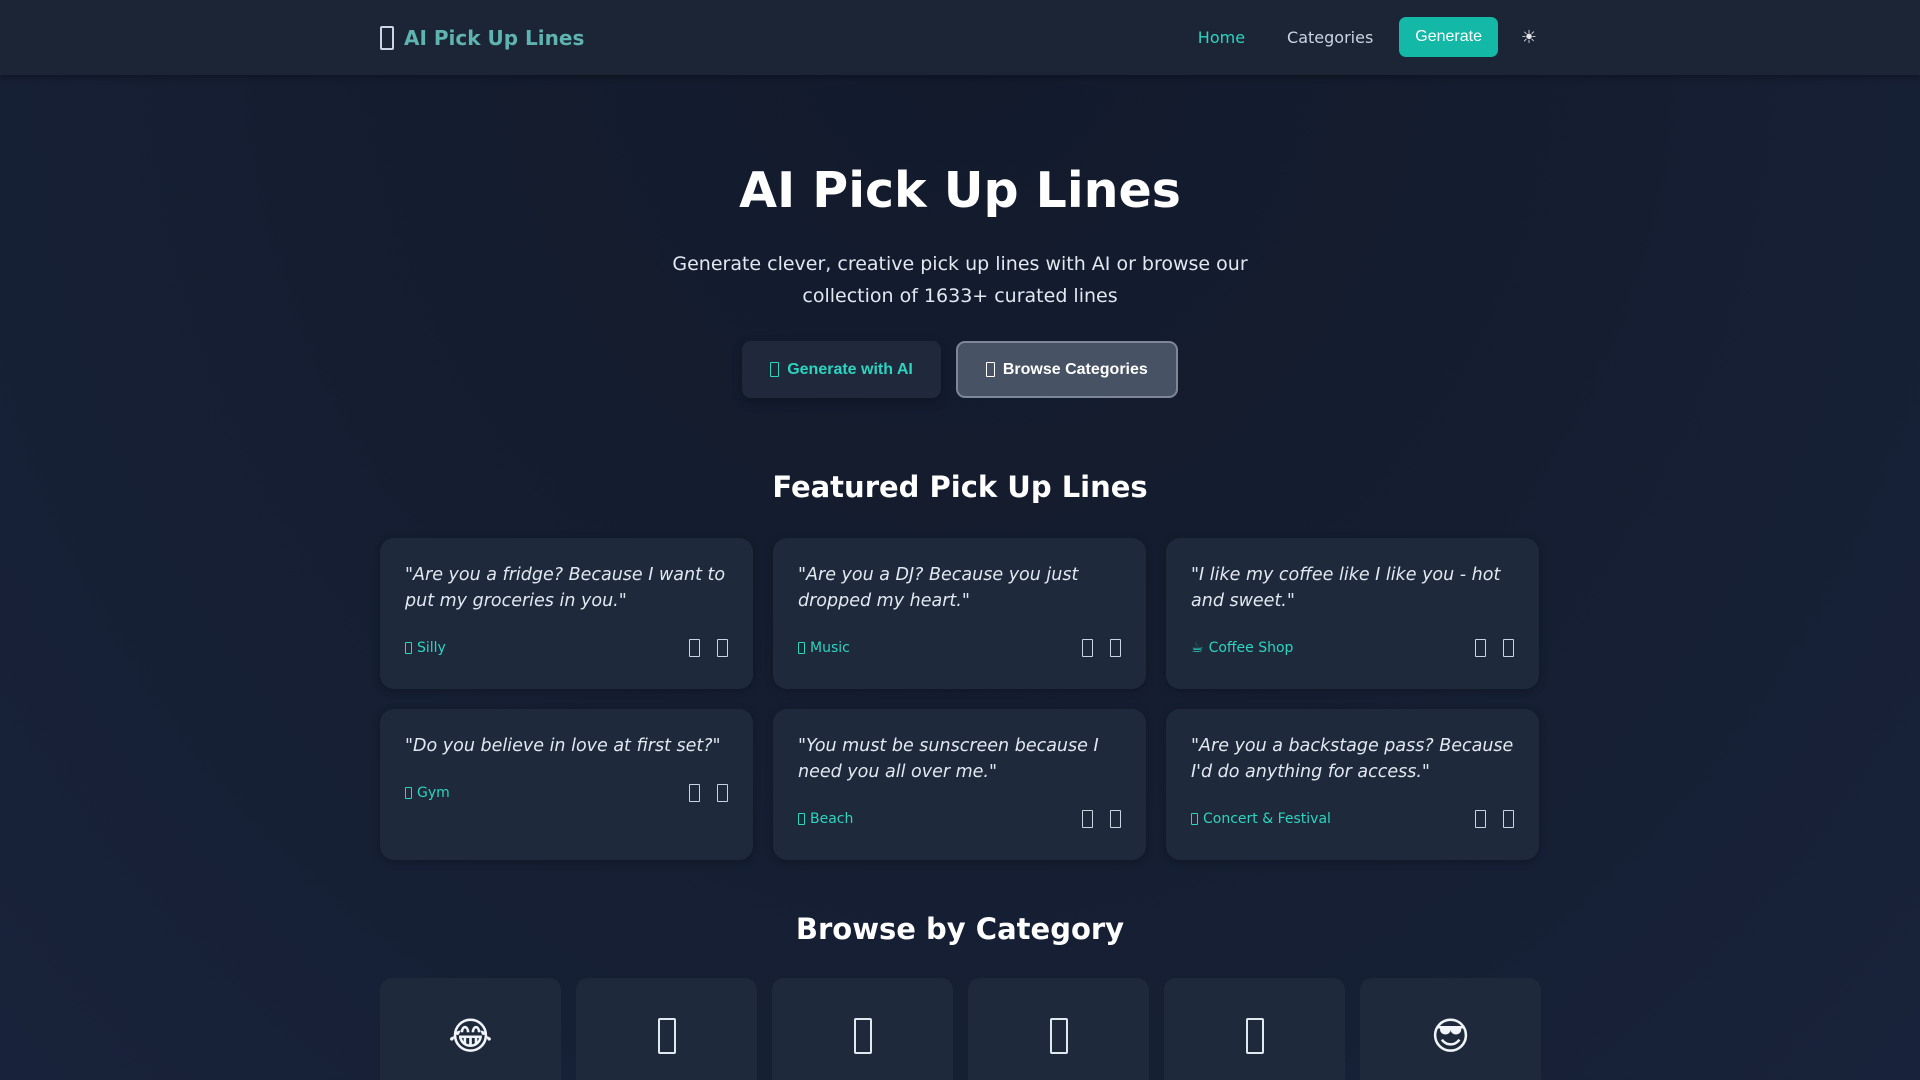 Image resolution: width=1920 pixels, height=1080 pixels. I want to click on hero-actions: Generate with AI Browse Categories, so click(960, 369).